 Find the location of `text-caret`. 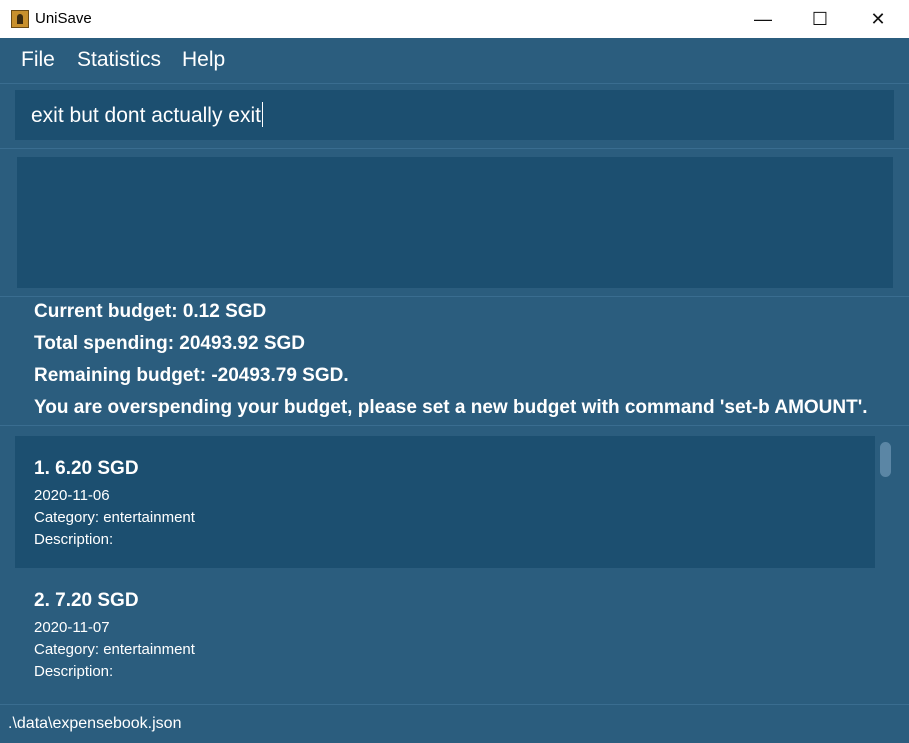

text-caret is located at coordinates (262, 114).